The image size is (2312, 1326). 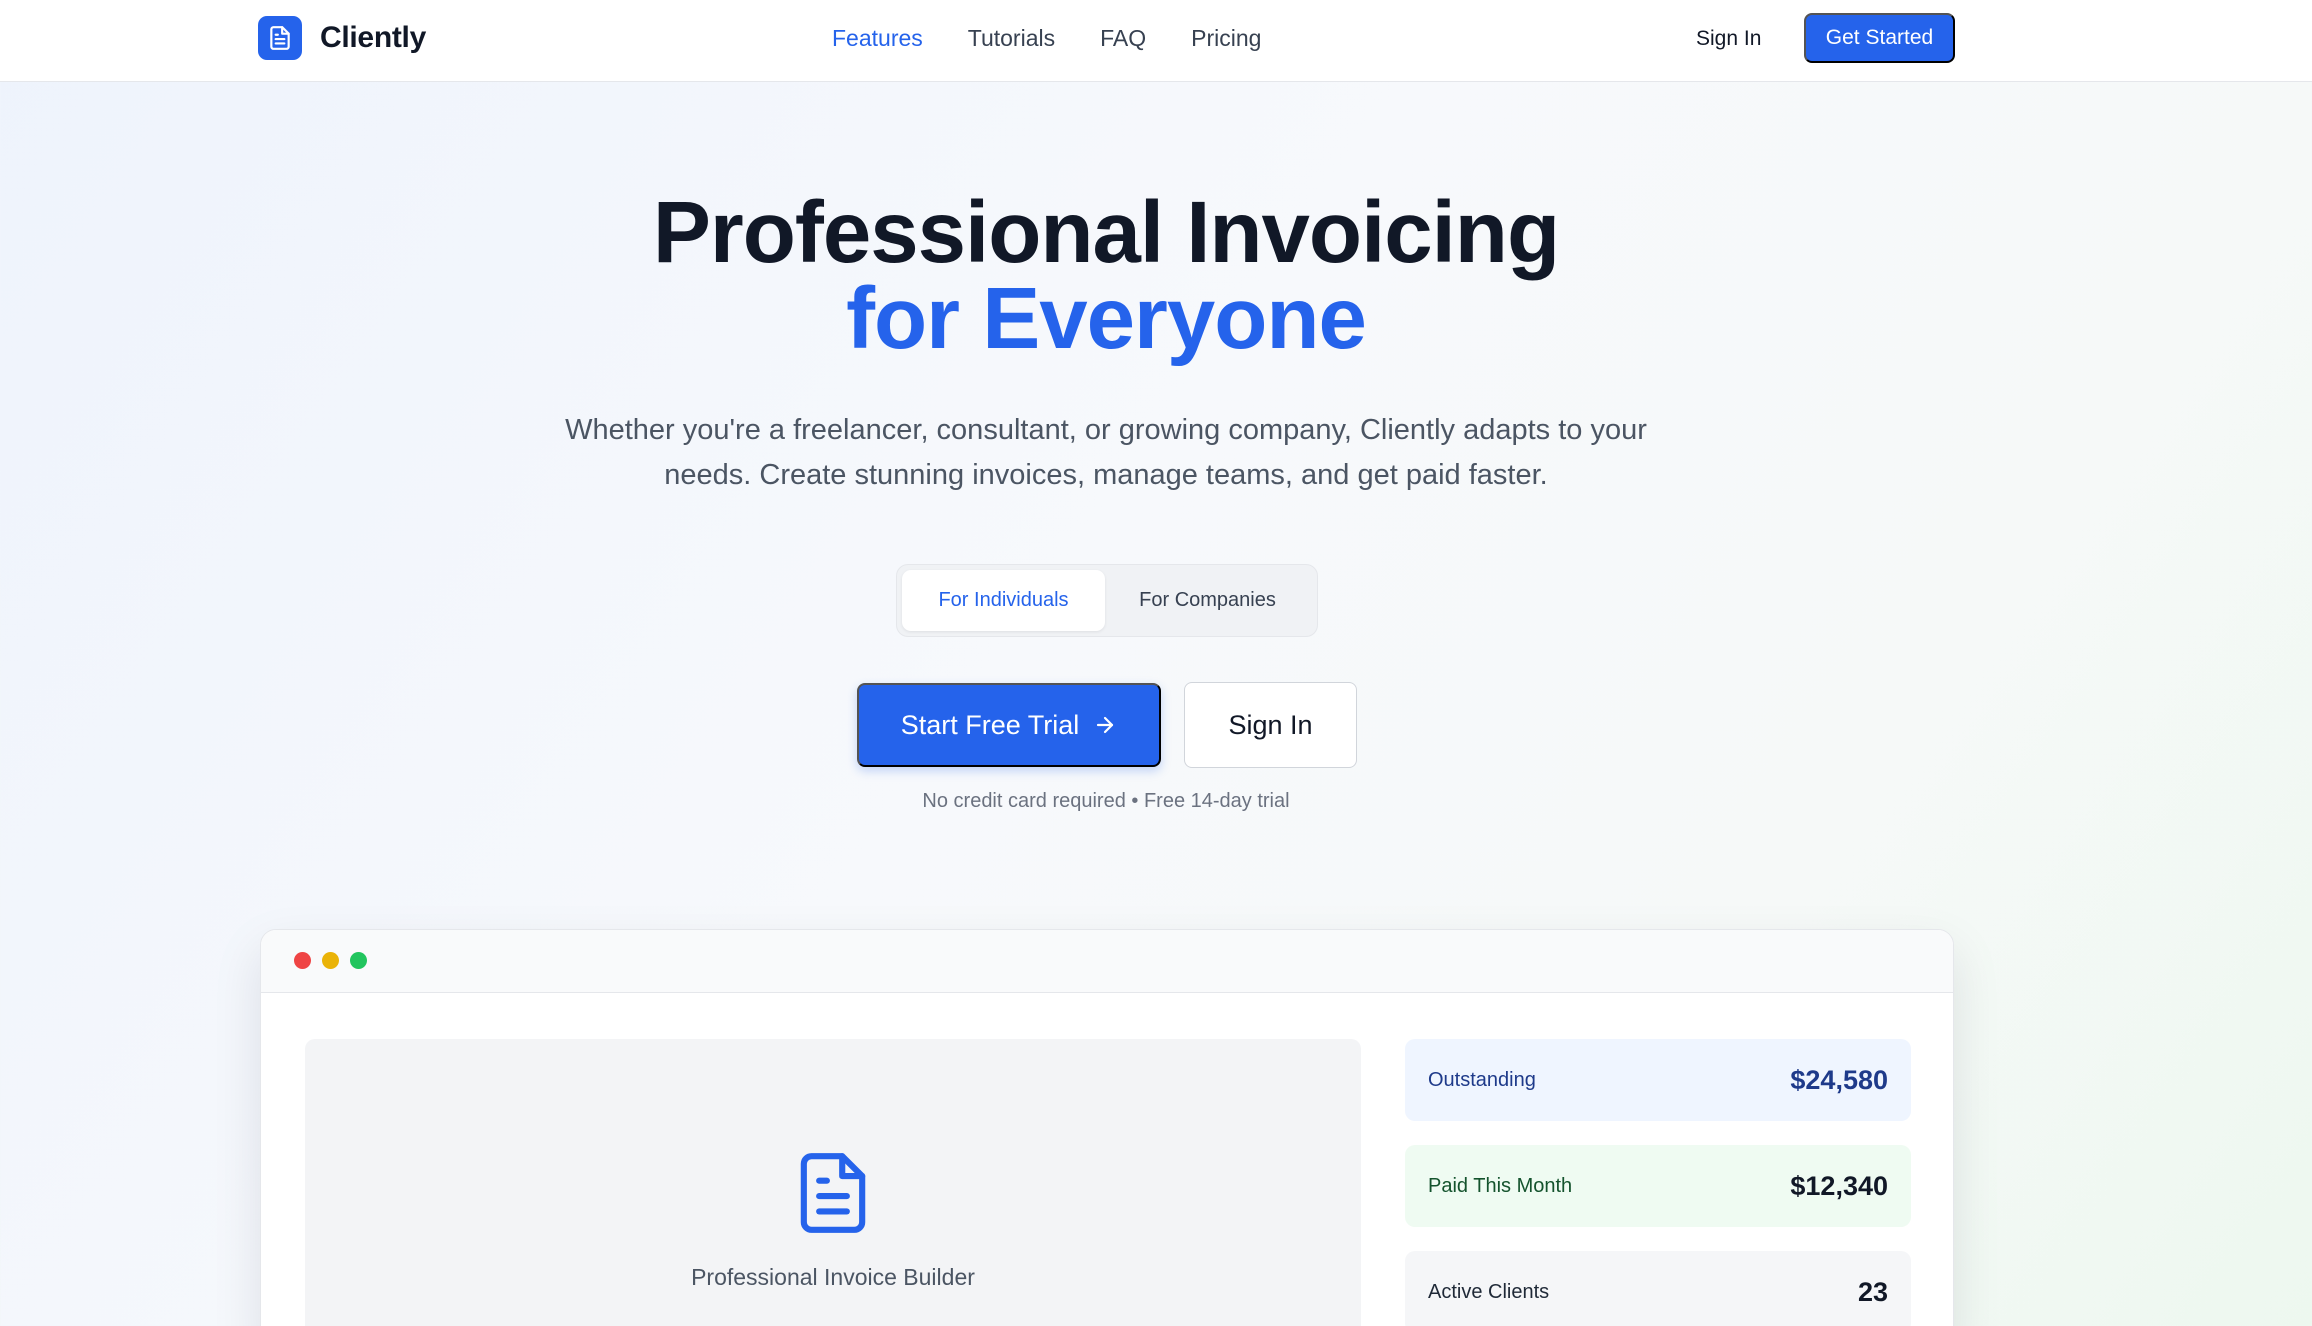 What do you see at coordinates (1270, 725) in the screenshot?
I see `hero-sign-in-button: Sign In` at bounding box center [1270, 725].